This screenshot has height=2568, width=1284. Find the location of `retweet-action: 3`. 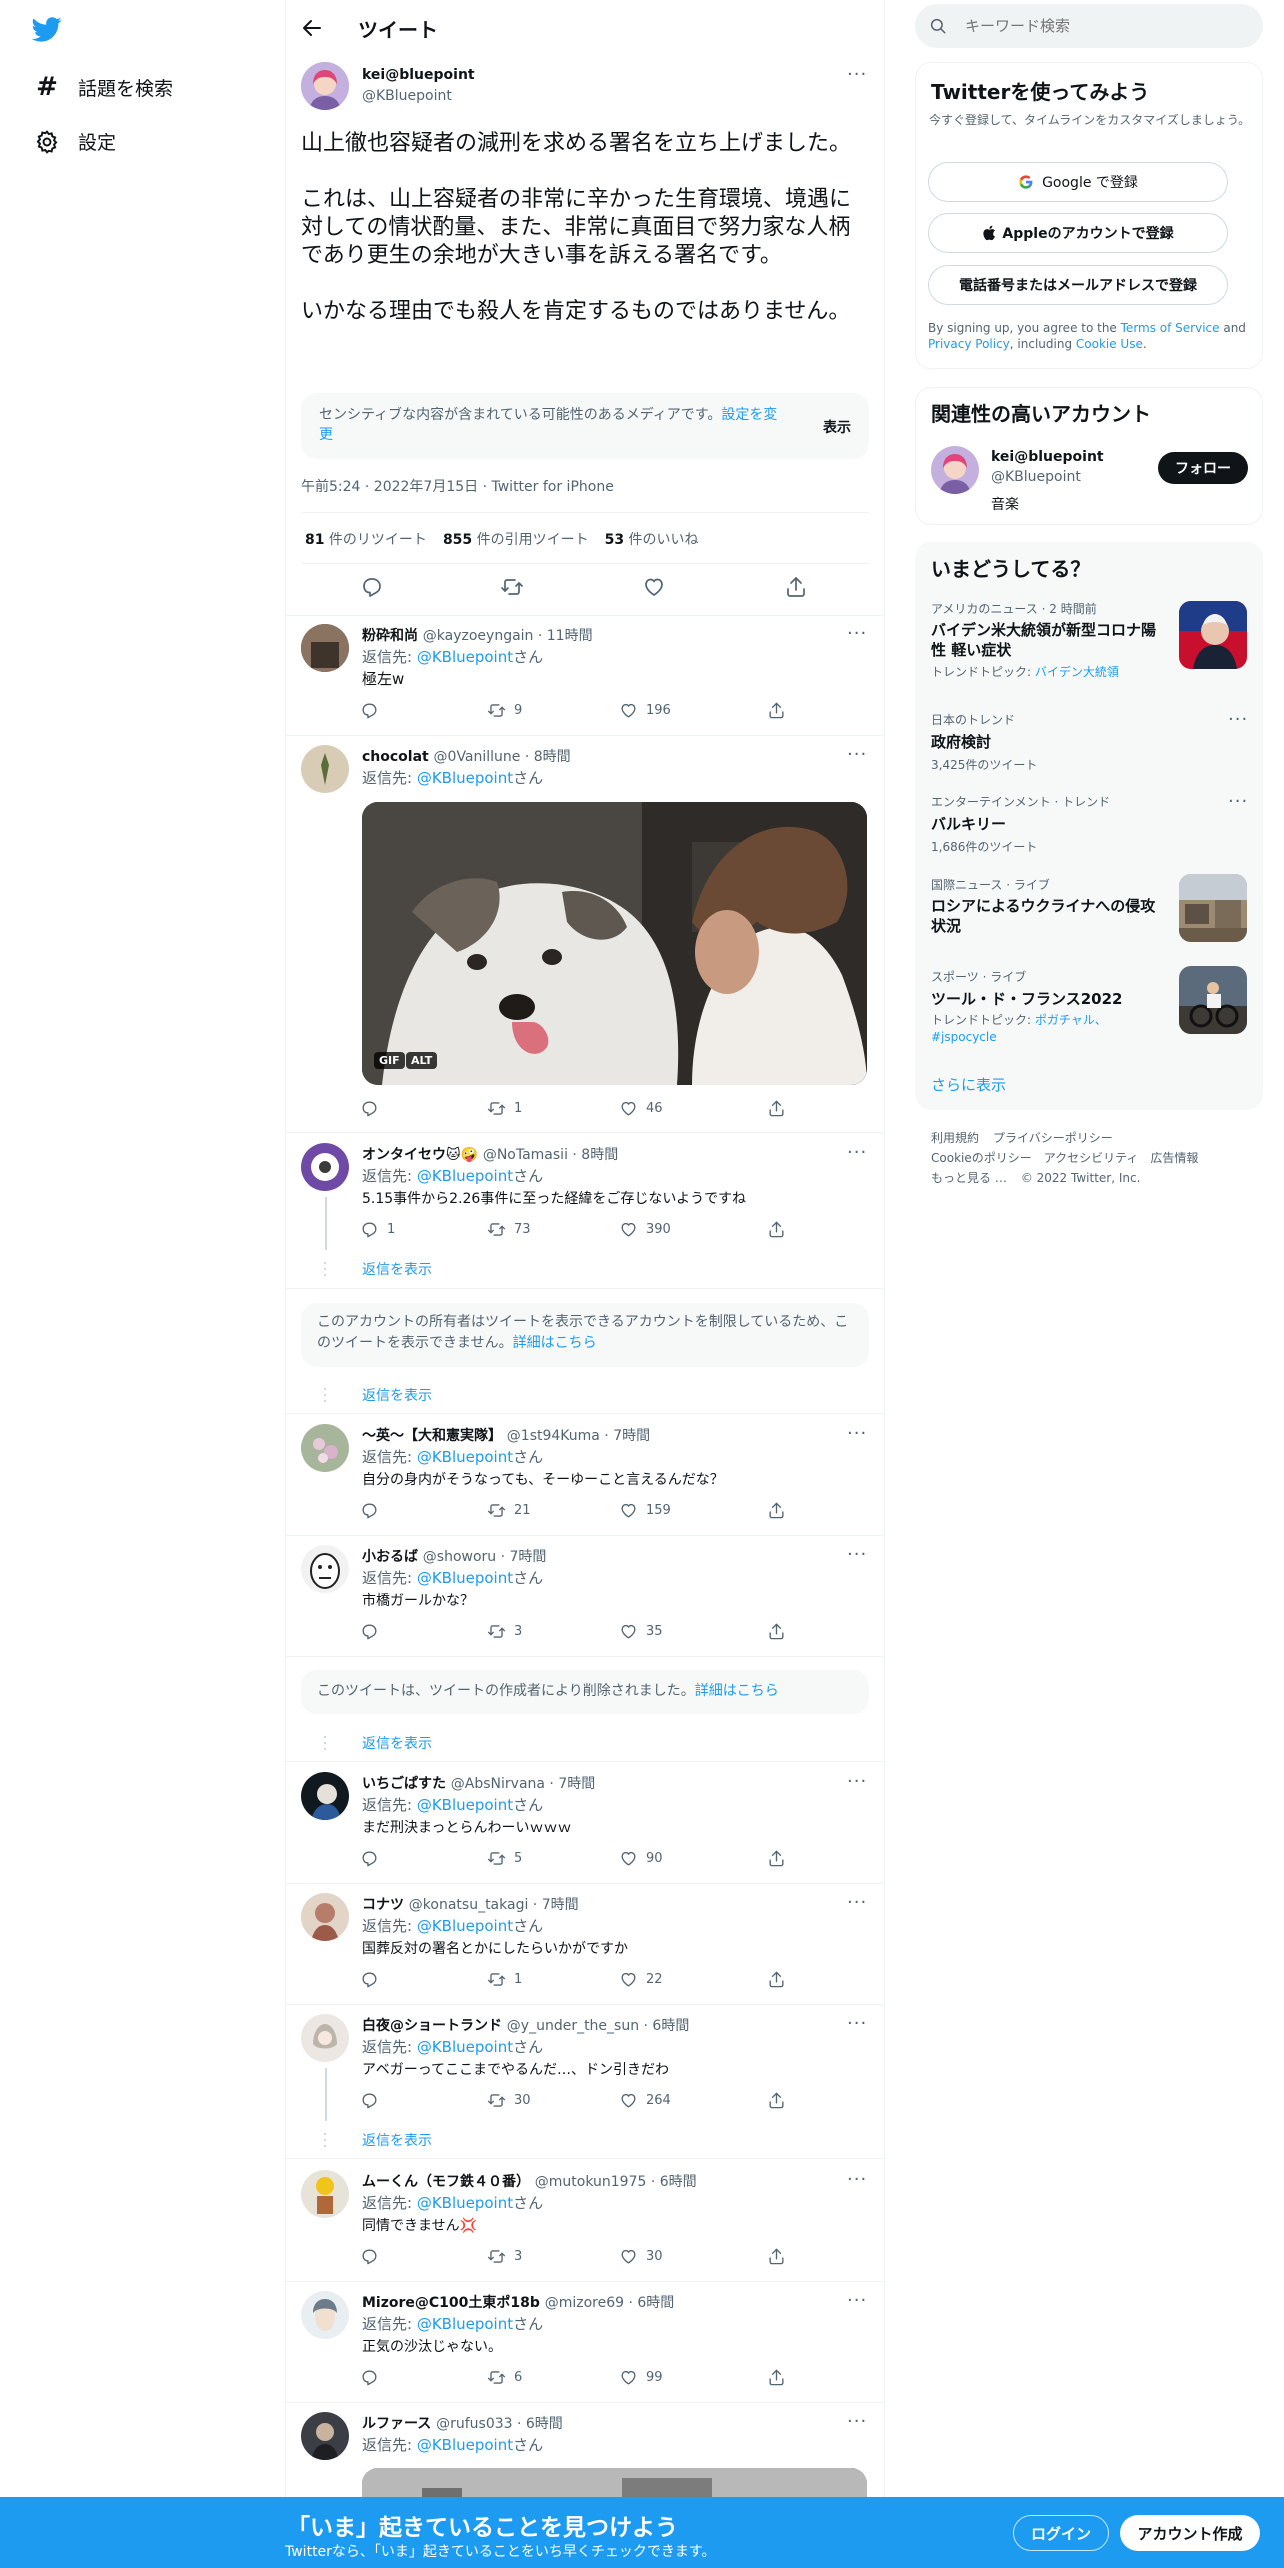

retweet-action: 3 is located at coordinates (504, 1631).